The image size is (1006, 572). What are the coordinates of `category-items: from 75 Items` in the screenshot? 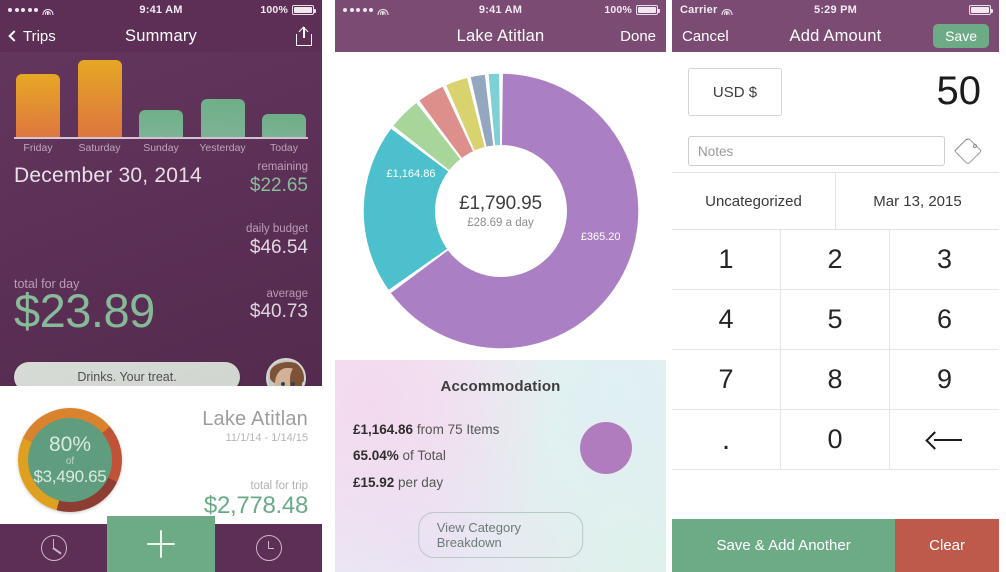 It's located at (456, 429).